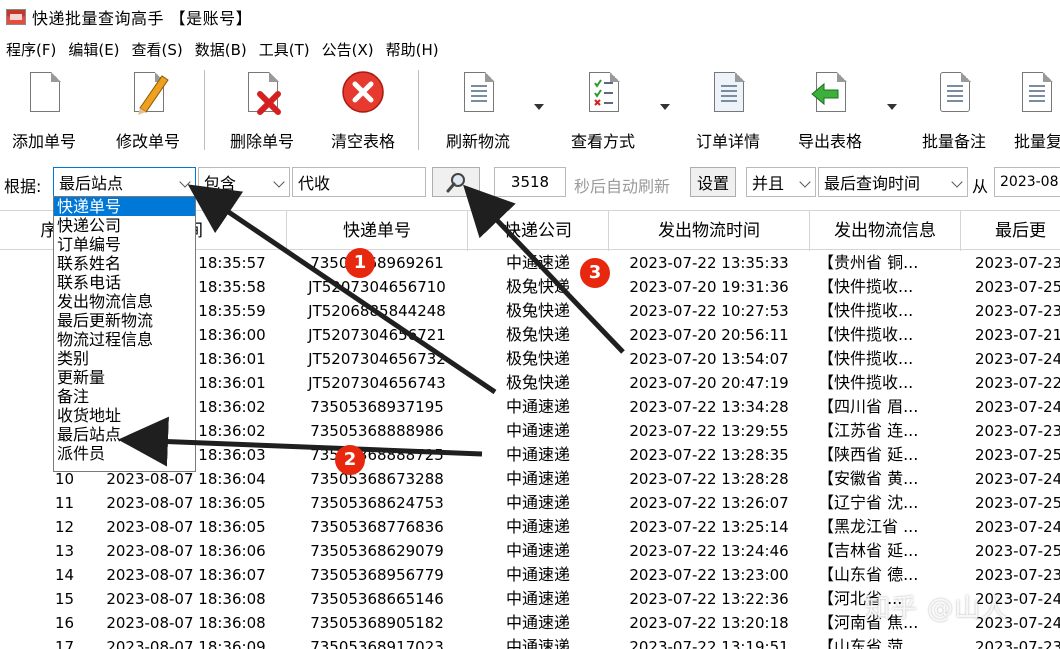 This screenshot has height=649, width=1060. What do you see at coordinates (284, 49) in the screenshot?
I see `menu-tools: 工具(T)` at bounding box center [284, 49].